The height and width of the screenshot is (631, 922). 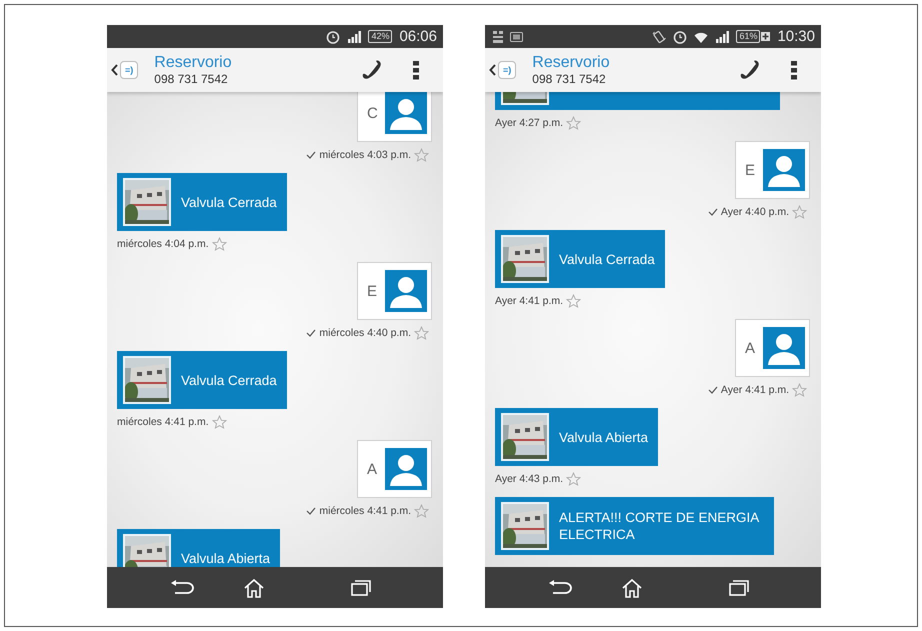 What do you see at coordinates (701, 36) in the screenshot?
I see `wifi-icon` at bounding box center [701, 36].